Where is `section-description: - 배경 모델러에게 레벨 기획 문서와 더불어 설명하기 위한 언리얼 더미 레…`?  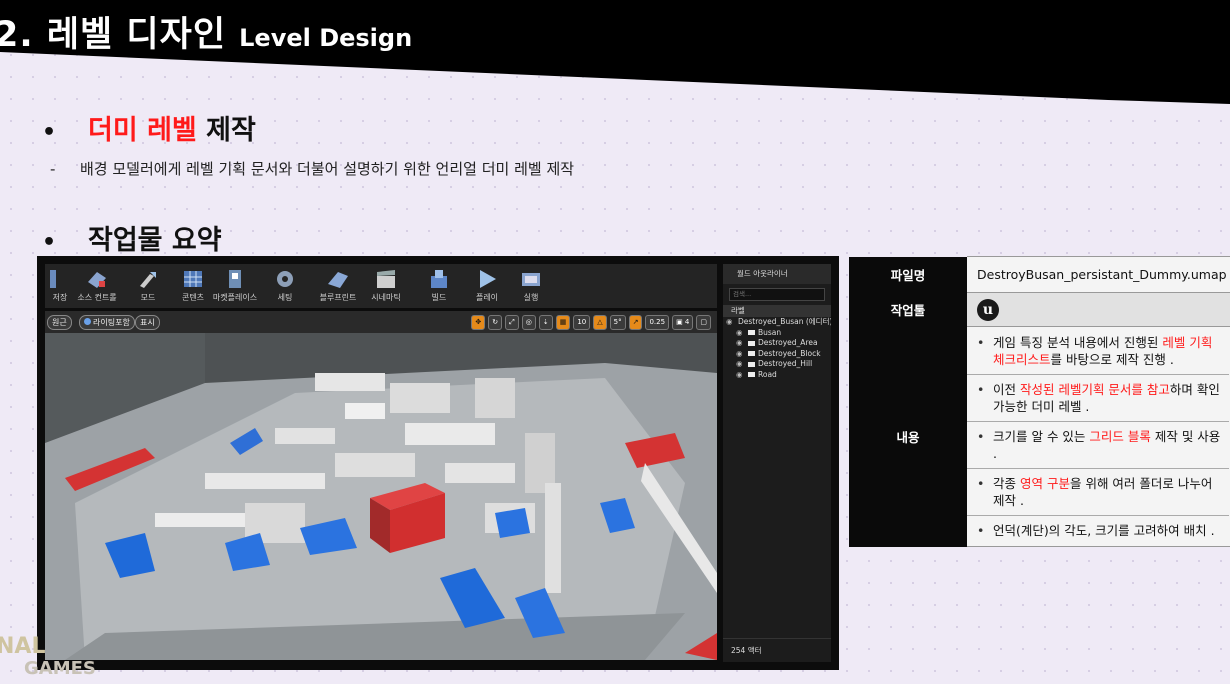
section-description: - 배경 모델러에게 레벨 기획 문서와 더불어 설명하기 위한 언리얼 더미 레… is located at coordinates (312, 168).